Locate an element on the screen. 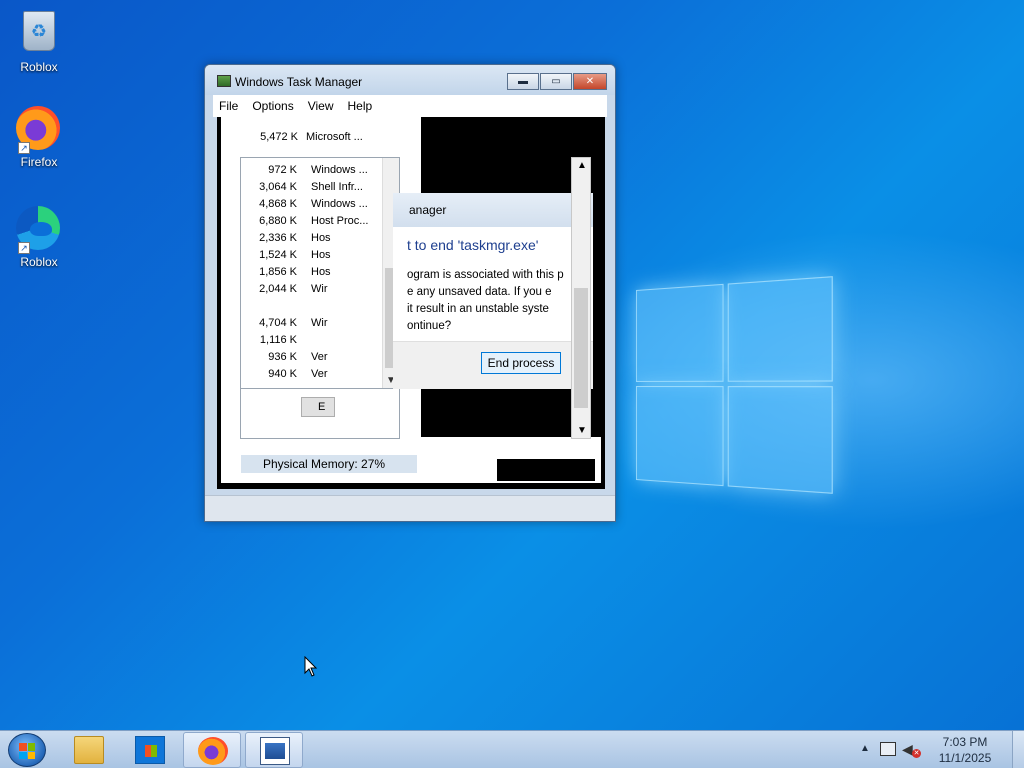  title-bar: Windows Task Manager ▬ ▭ ✕ is located at coordinates (410, 80).